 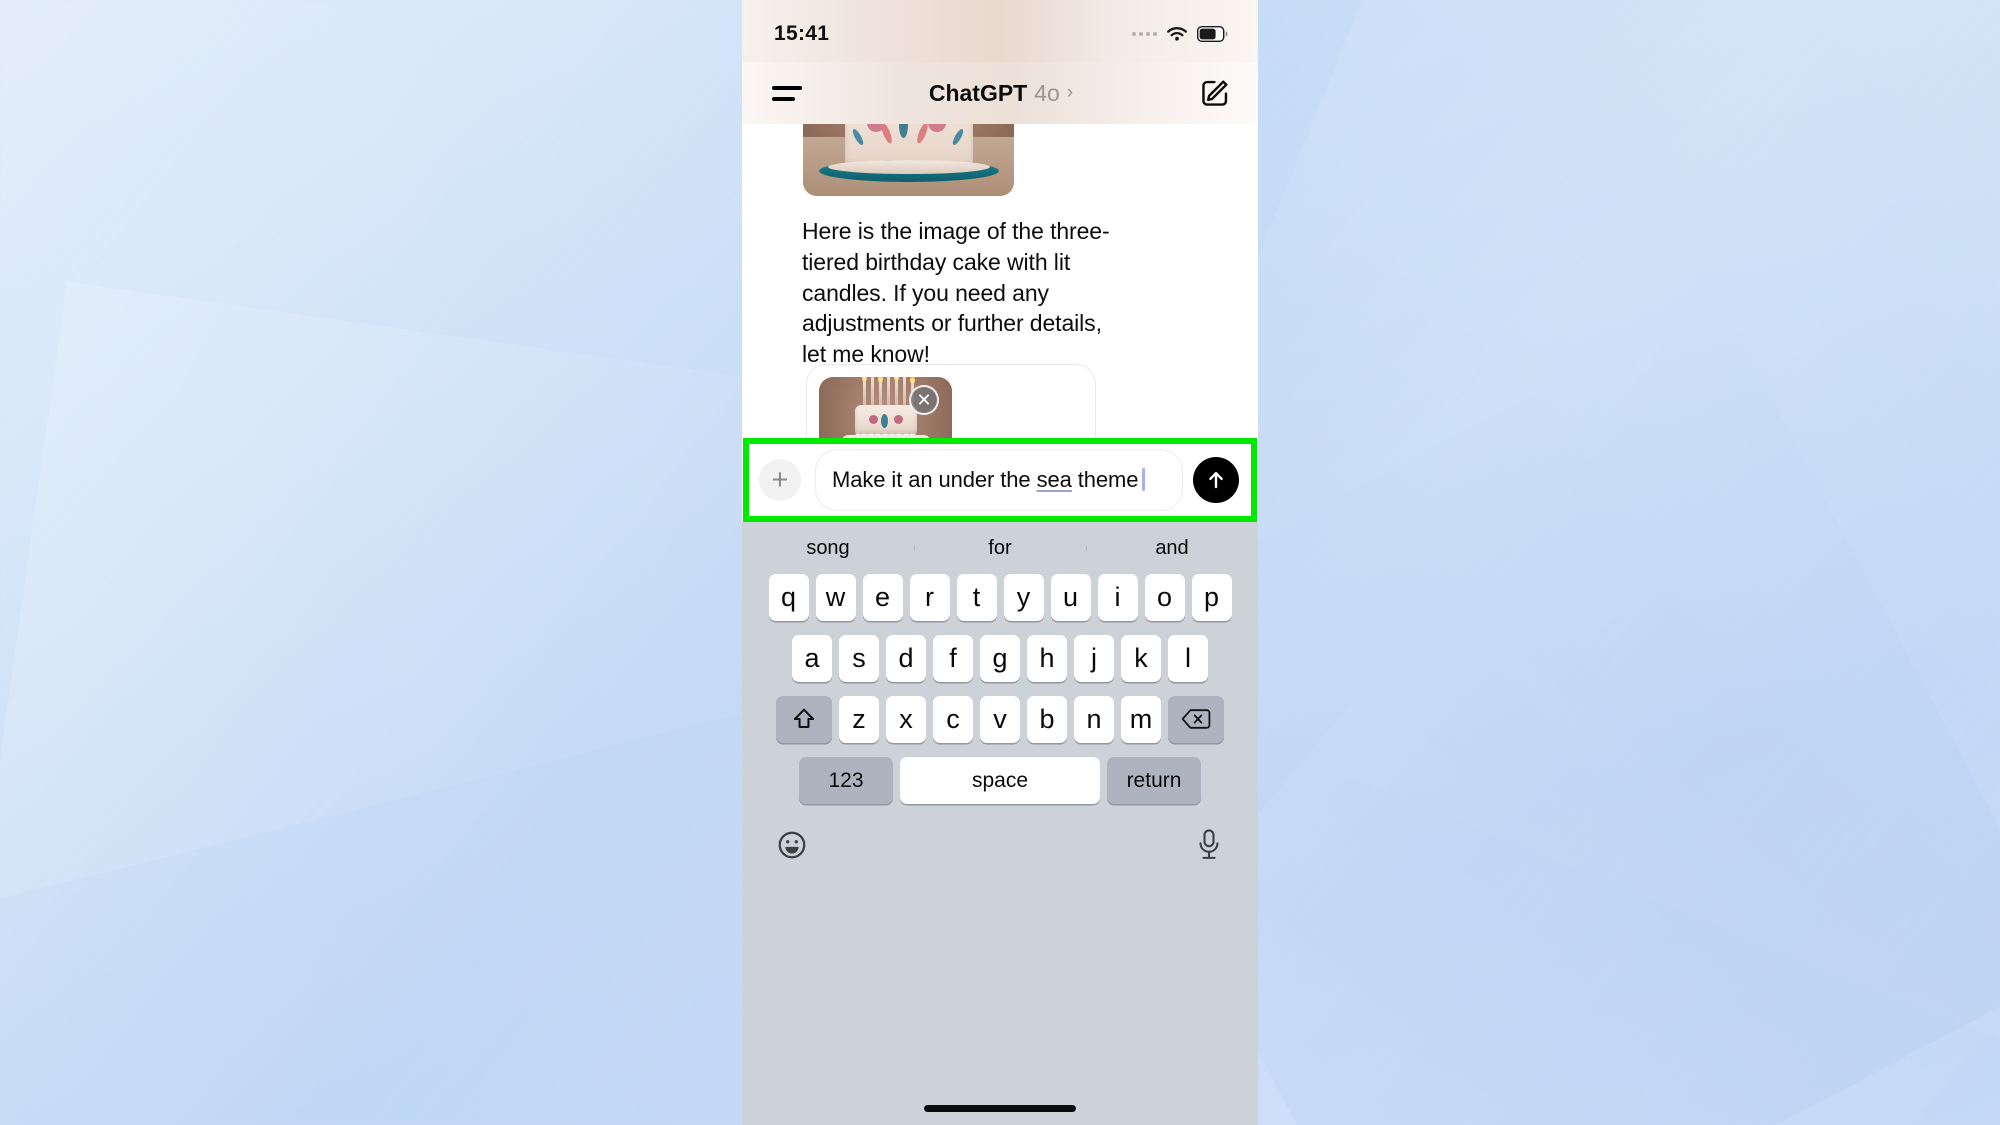 What do you see at coordinates (802, 33) in the screenshot?
I see `status-clock: 15:41` at bounding box center [802, 33].